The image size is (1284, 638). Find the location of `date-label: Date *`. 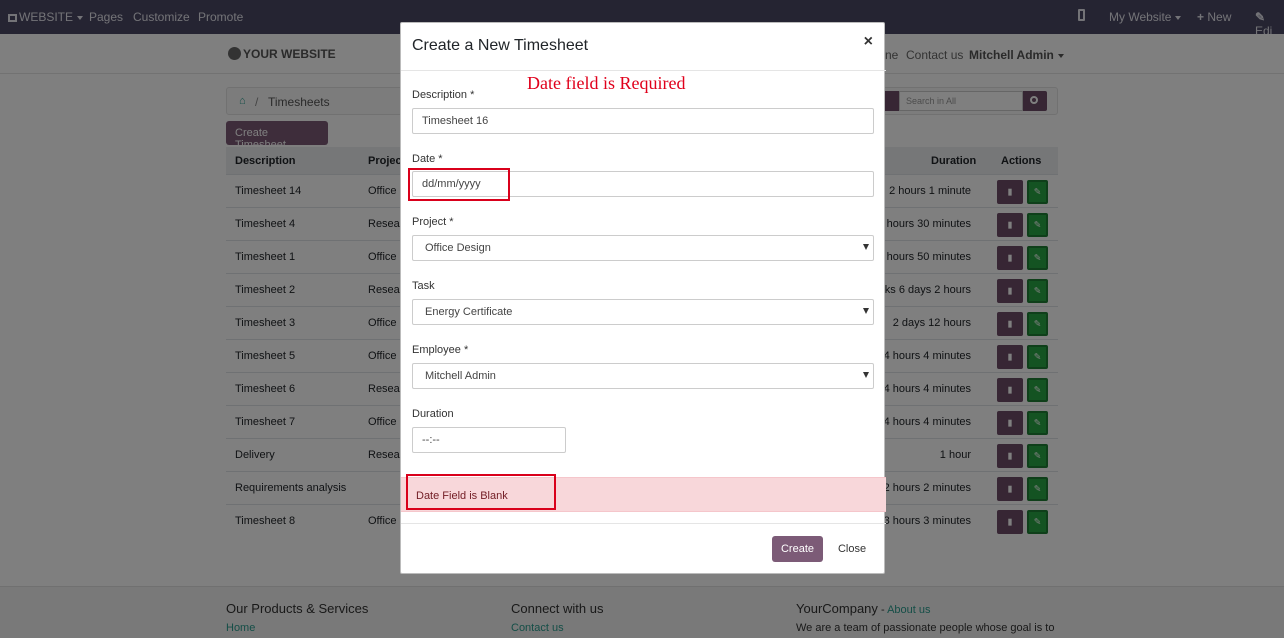

date-label: Date * is located at coordinates (427, 159).